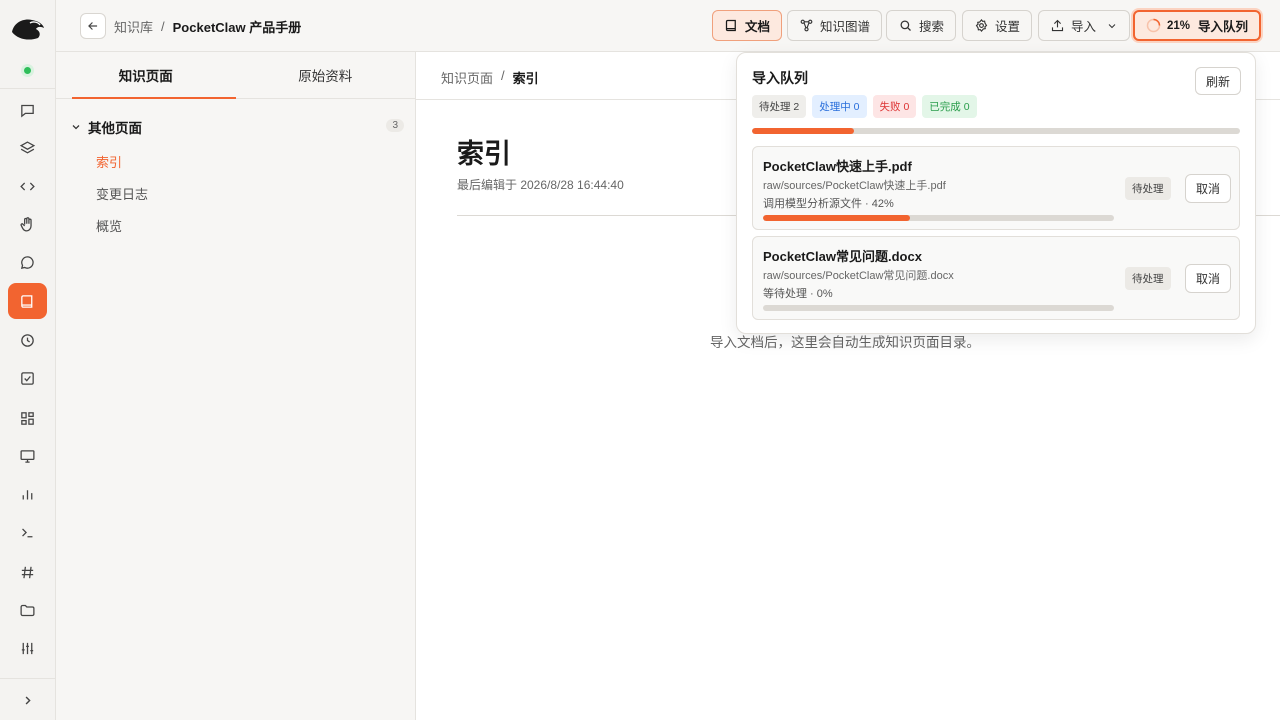 This screenshot has height=720, width=1280. I want to click on queue-stats: 待处理 2 处理中 0 失败 0 已完成 0, so click(864, 106).